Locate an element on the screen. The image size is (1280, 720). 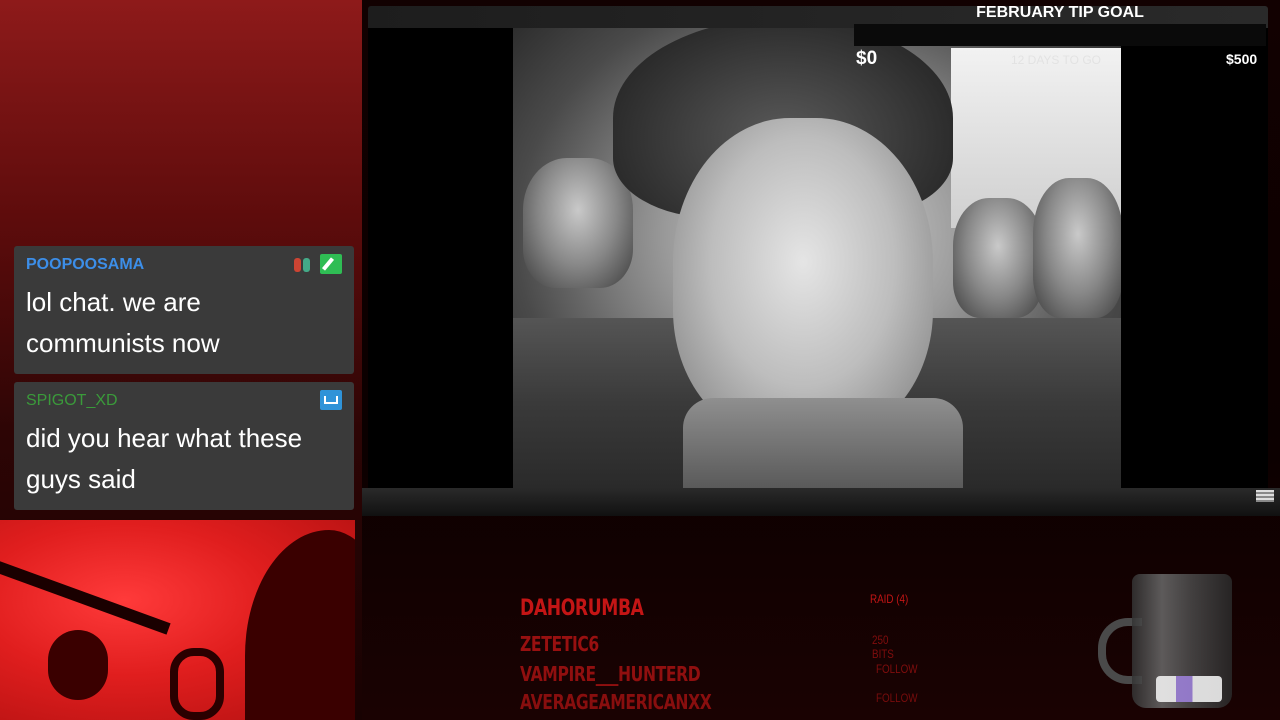
sword-badge-icon is located at coordinates (331, 264).